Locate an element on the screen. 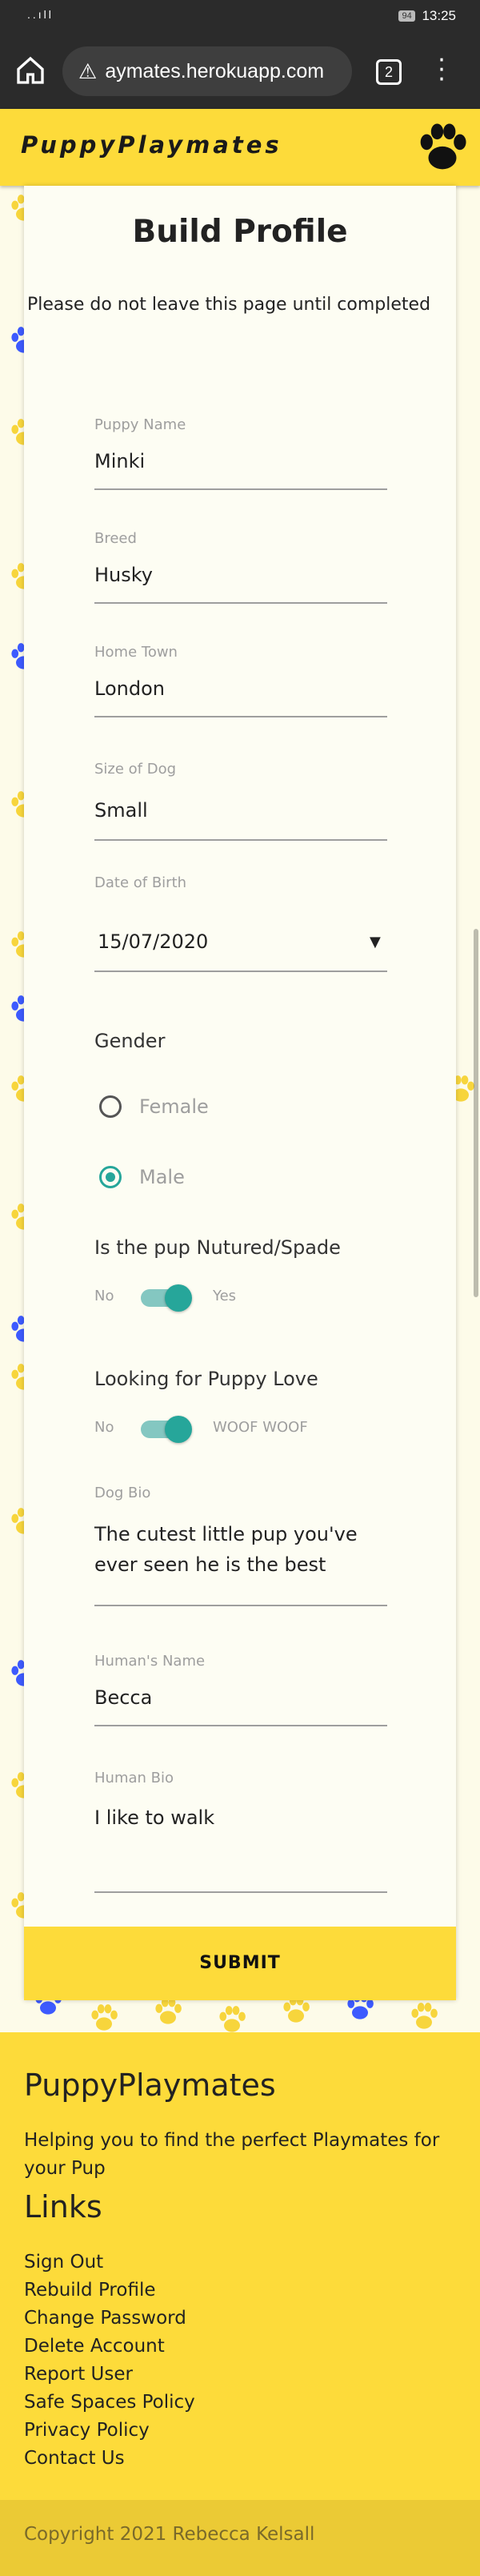 The width and height of the screenshot is (480, 2576). site-navbar: PuppyPlaymates is located at coordinates (240, 147).